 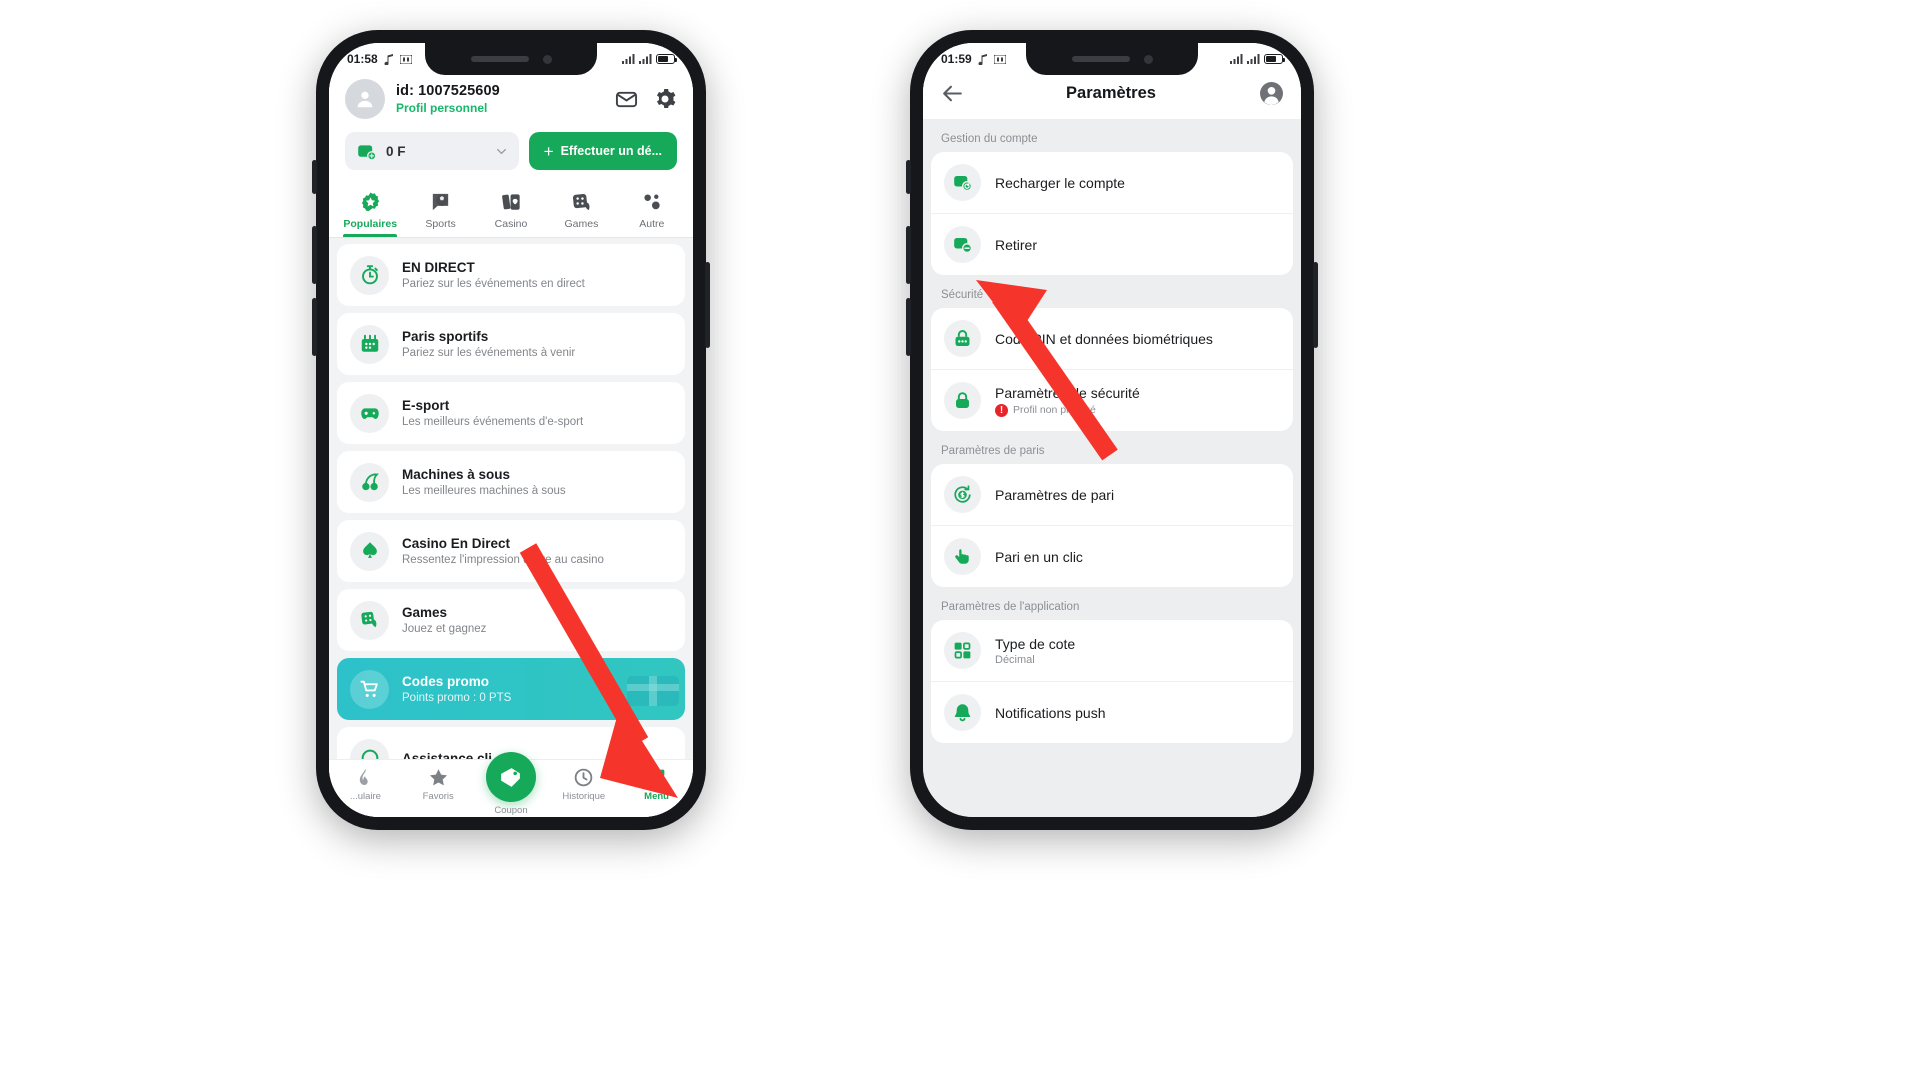 What do you see at coordinates (369, 551) in the screenshot?
I see `spade-icon` at bounding box center [369, 551].